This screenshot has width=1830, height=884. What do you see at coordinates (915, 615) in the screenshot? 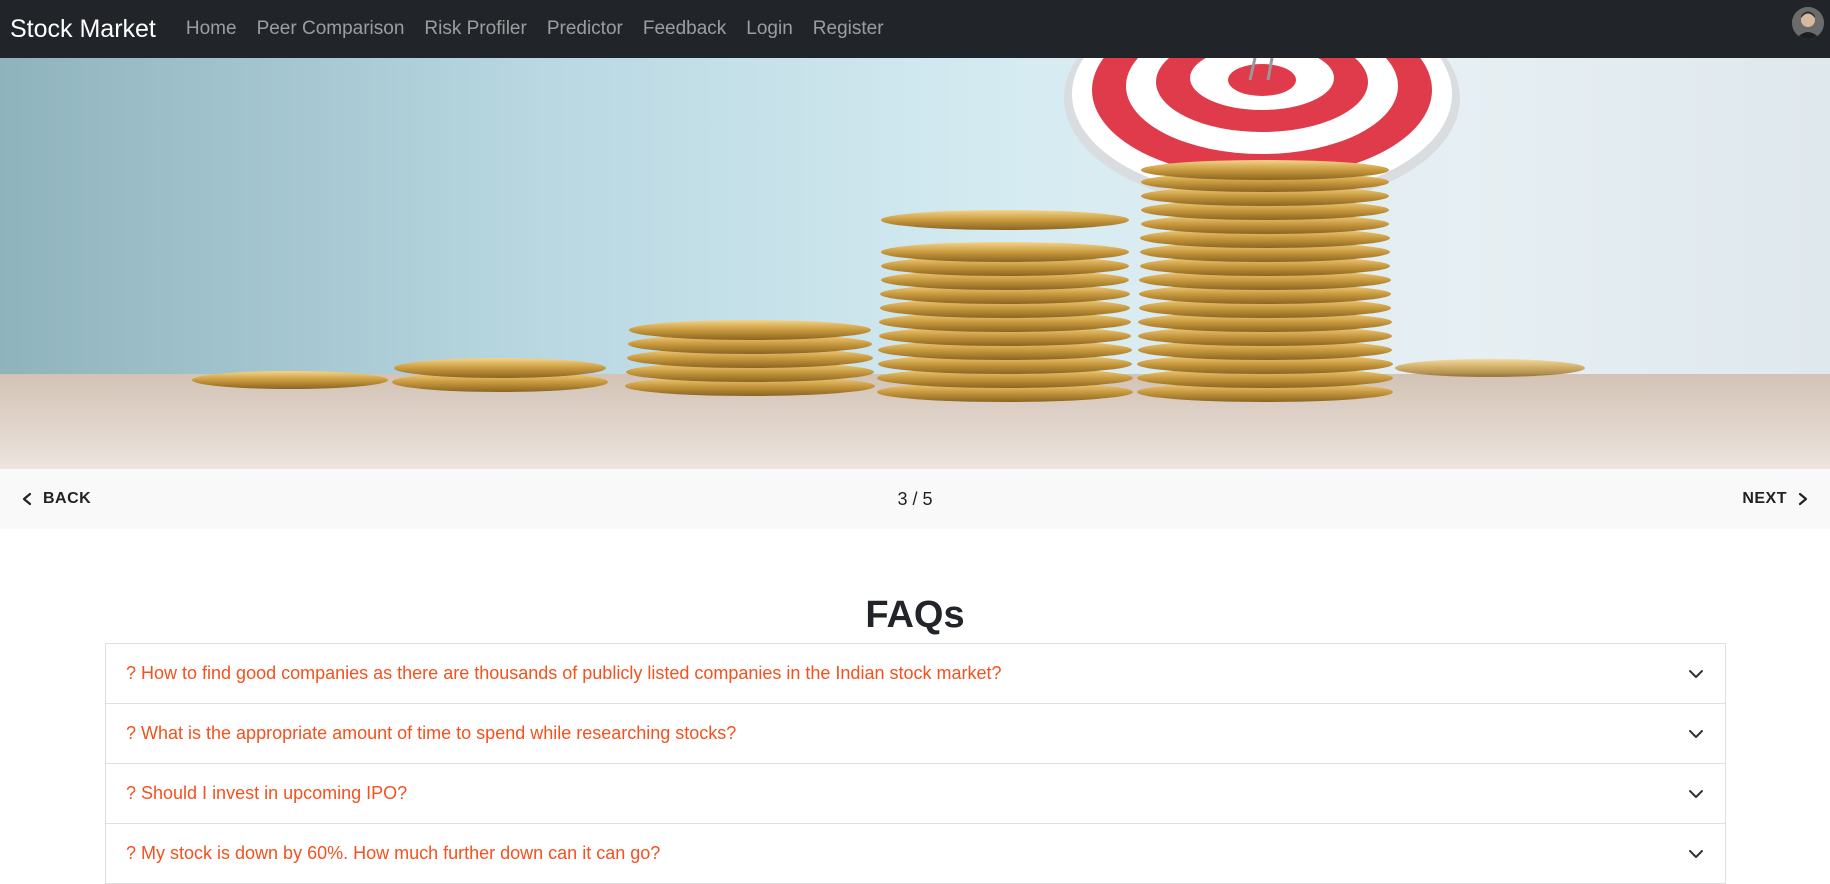
I see `faq-title: FAQs` at bounding box center [915, 615].